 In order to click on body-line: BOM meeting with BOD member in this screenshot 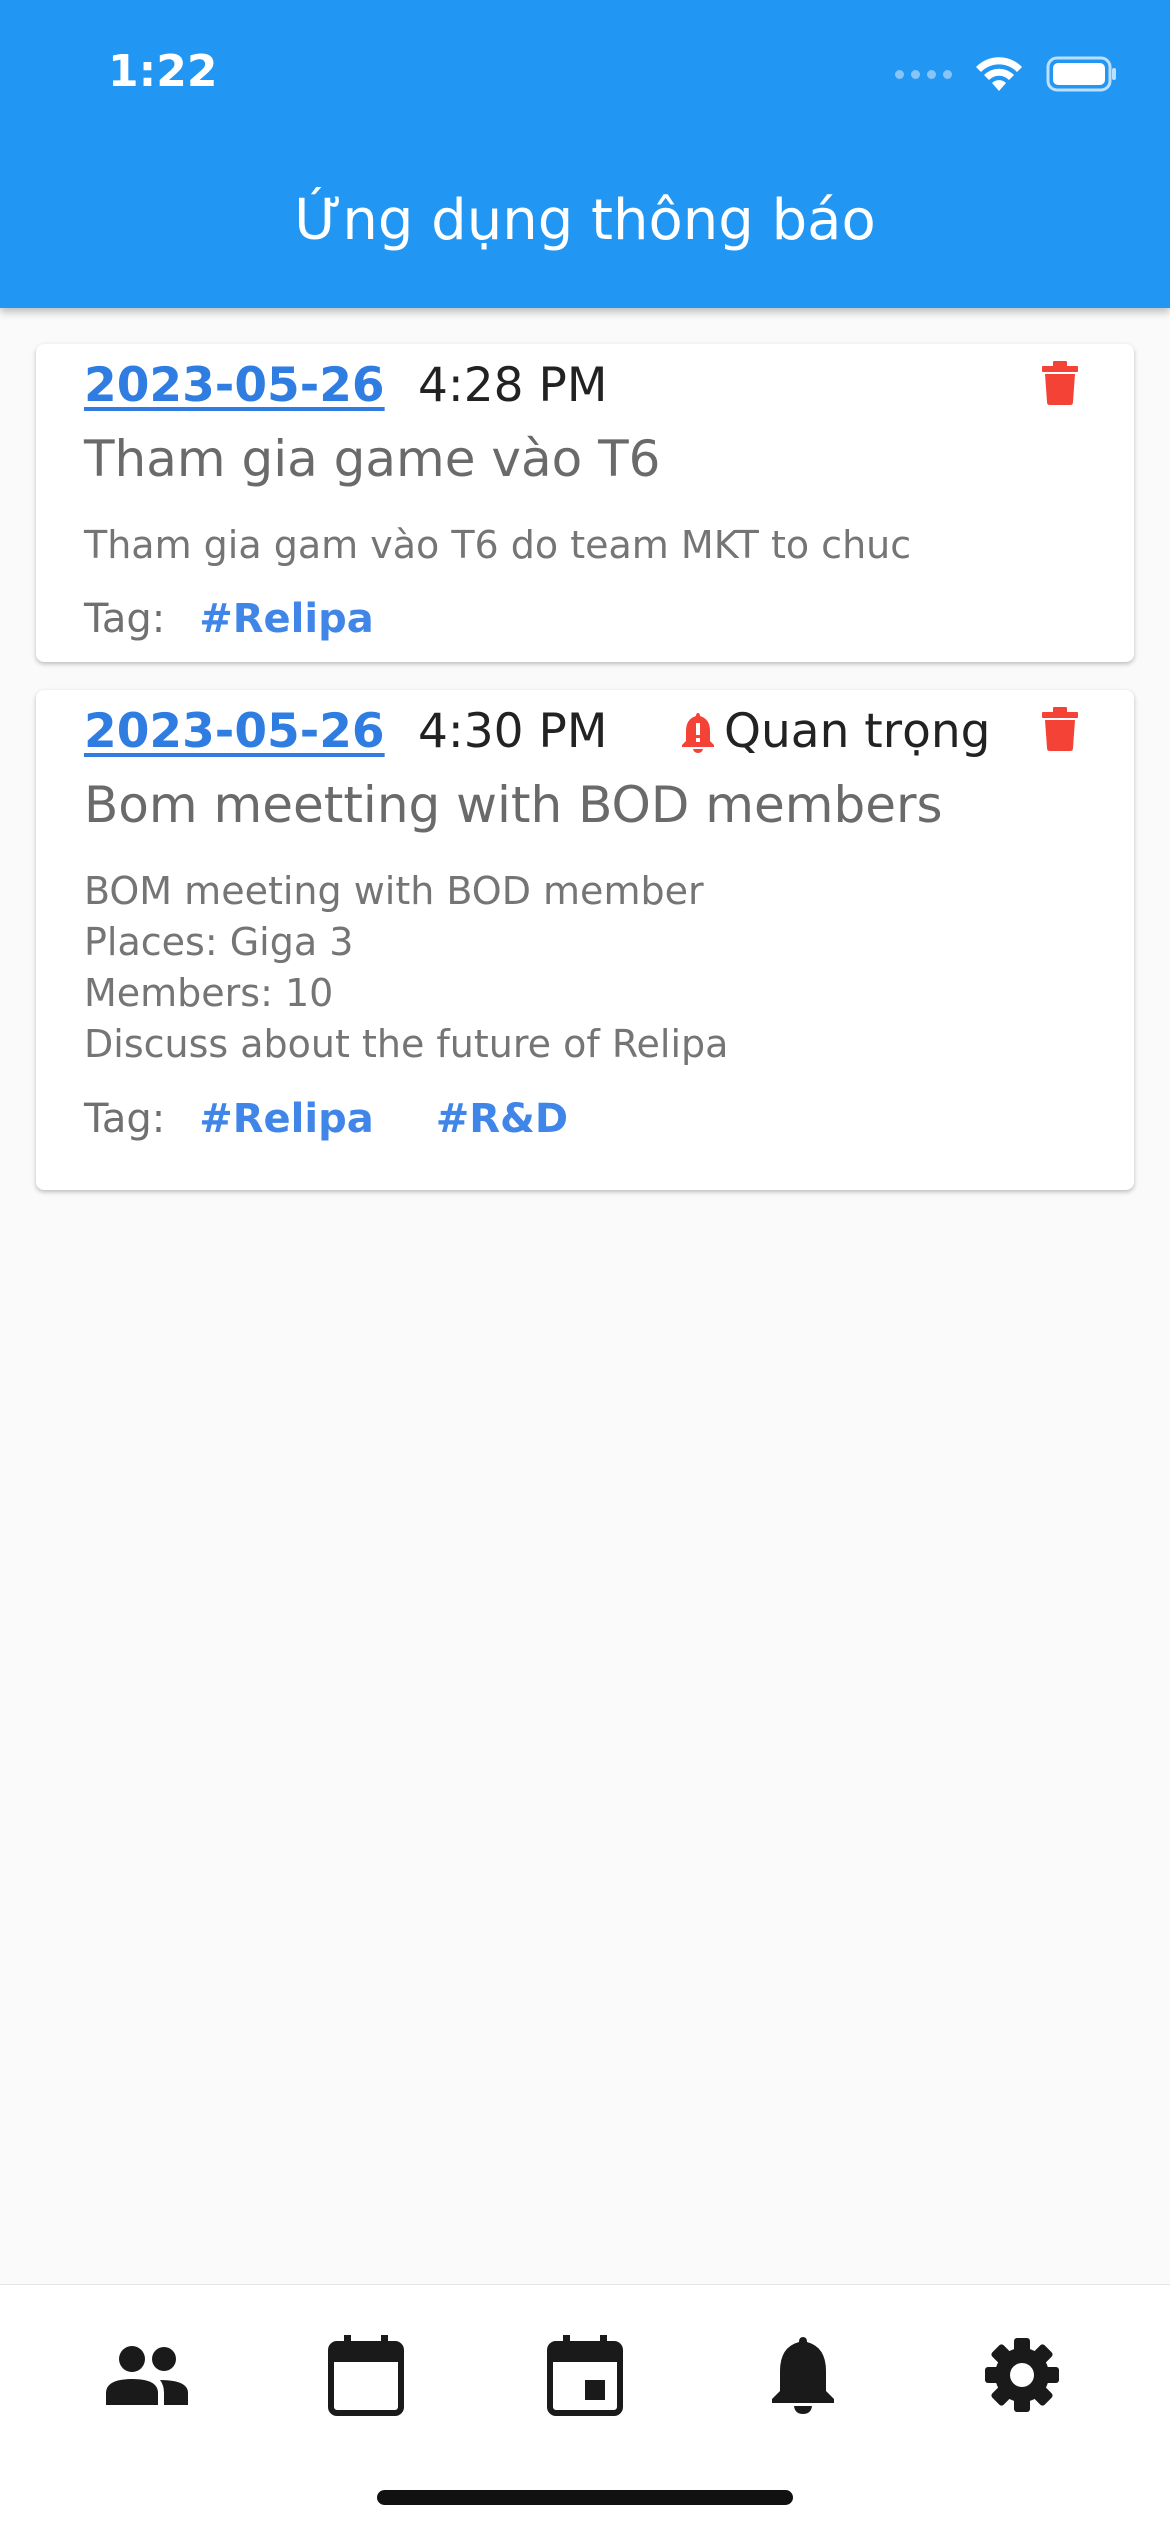, I will do `click(394, 891)`.